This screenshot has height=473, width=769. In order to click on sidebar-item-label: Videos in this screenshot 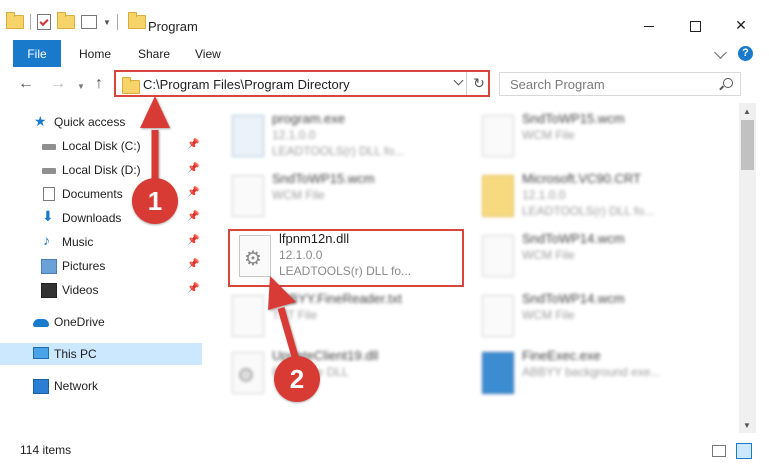, I will do `click(80, 290)`.